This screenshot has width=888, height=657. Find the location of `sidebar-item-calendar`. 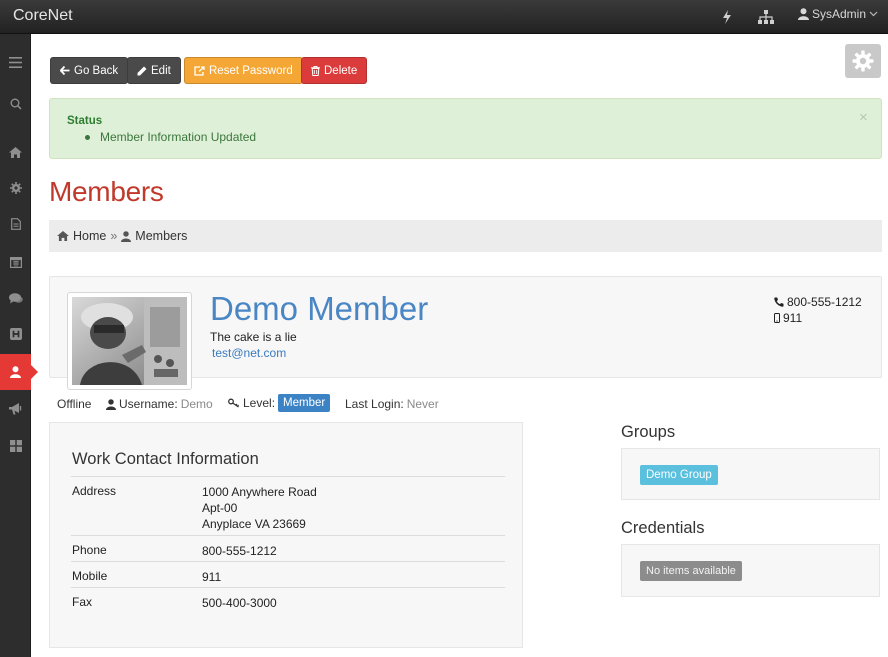

sidebar-item-calendar is located at coordinates (15, 262).